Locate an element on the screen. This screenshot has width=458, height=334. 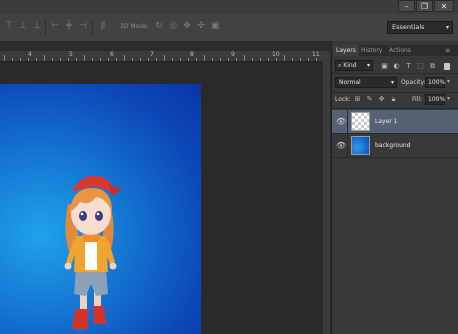
scale-3d-icon: ▣ is located at coordinates (215, 26).